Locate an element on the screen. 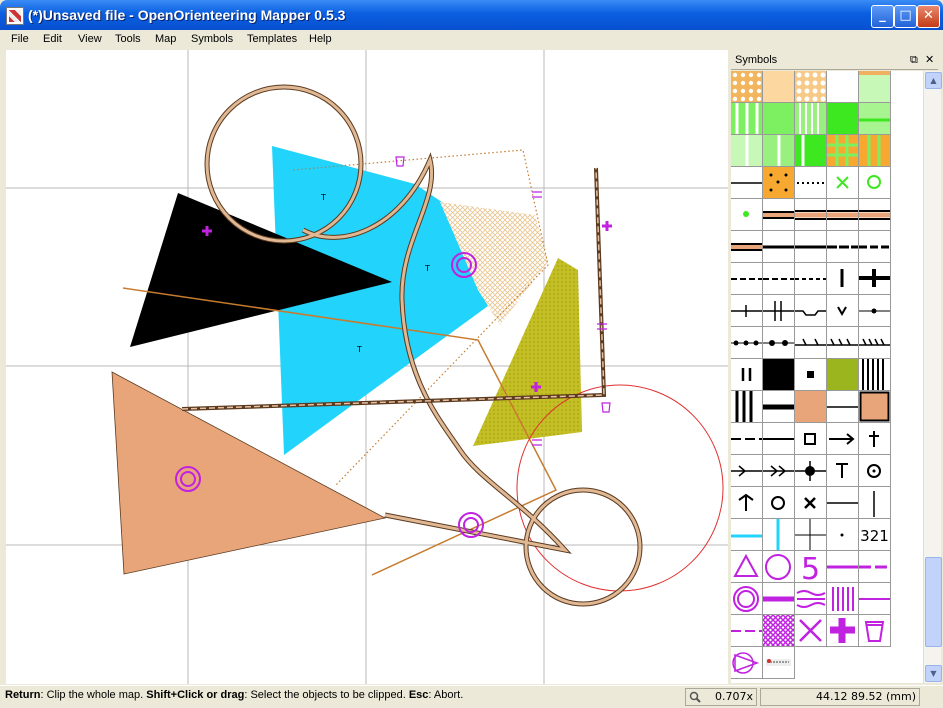 This screenshot has height=708, width=943. symbol-cross-thick is located at coordinates (875, 279).